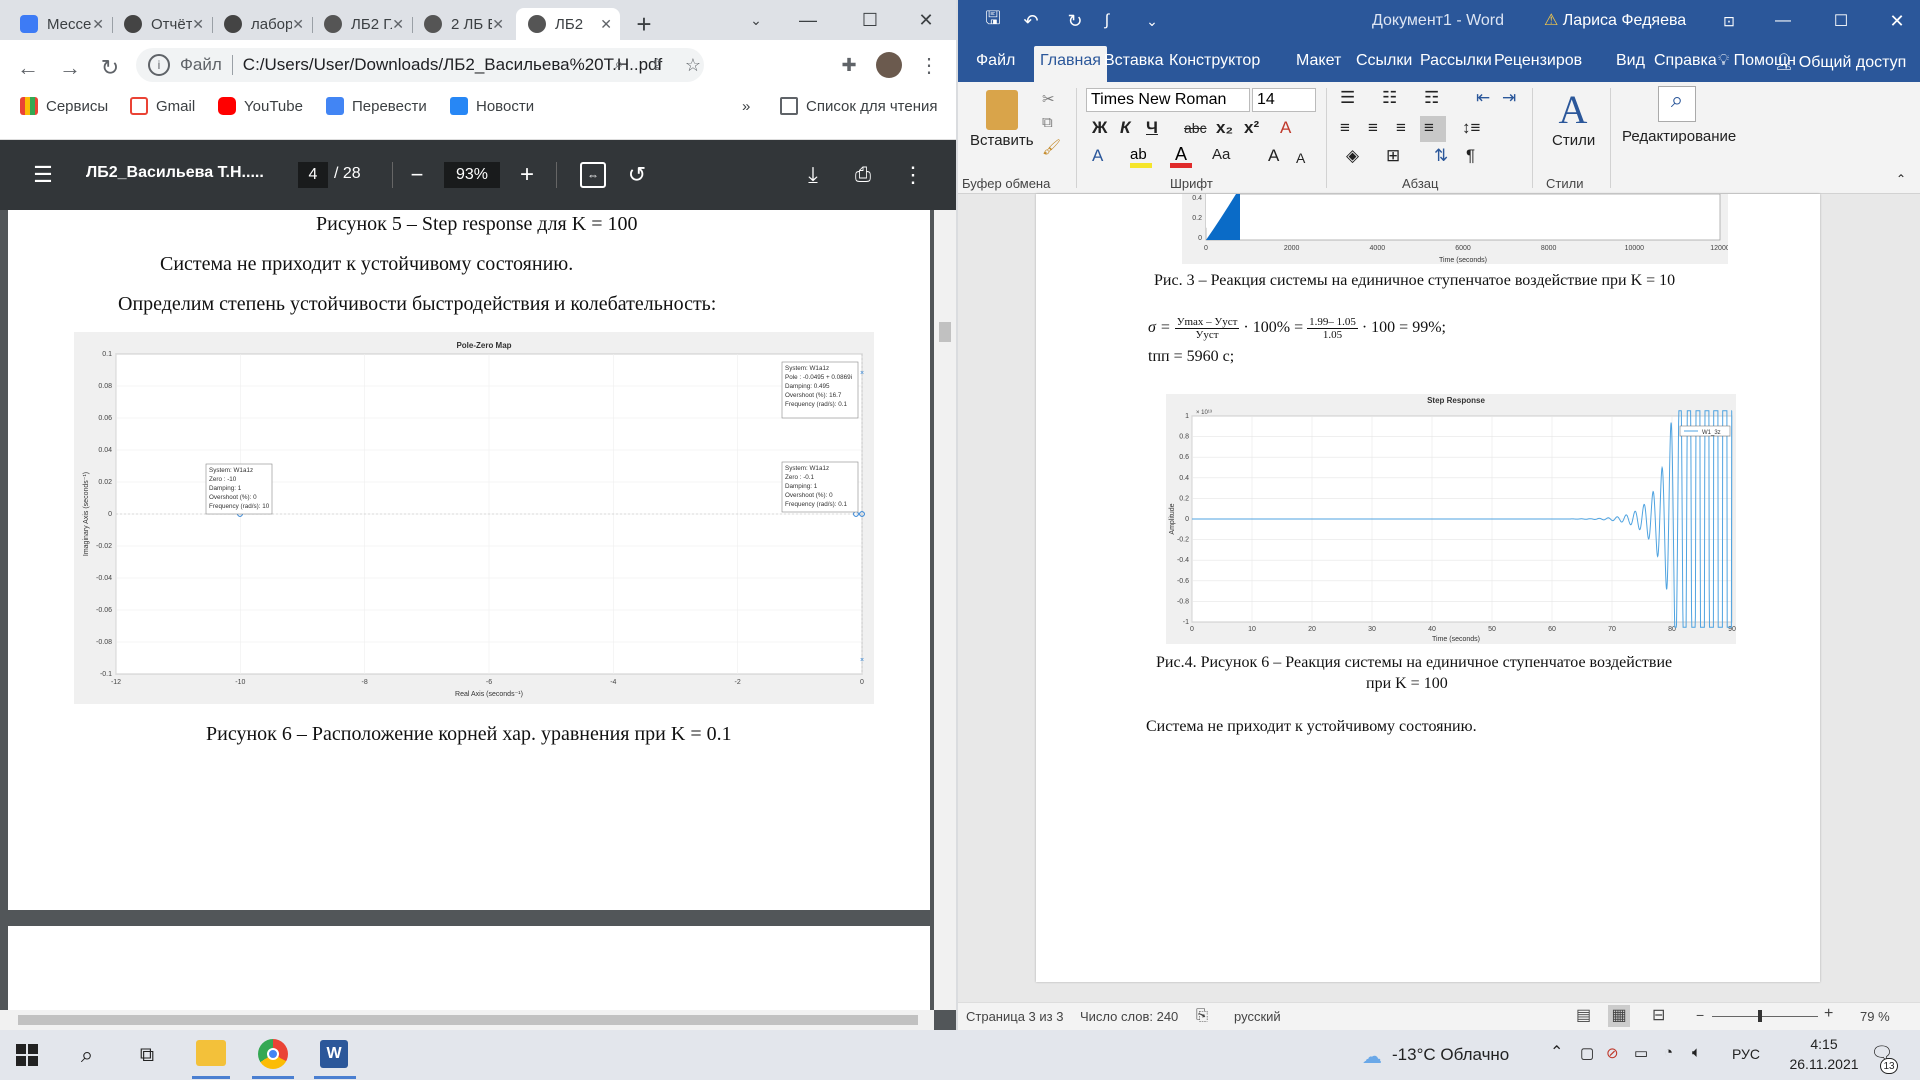 This screenshot has height=1080, width=1920. I want to click on tab-help: Справка, so click(1685, 61).